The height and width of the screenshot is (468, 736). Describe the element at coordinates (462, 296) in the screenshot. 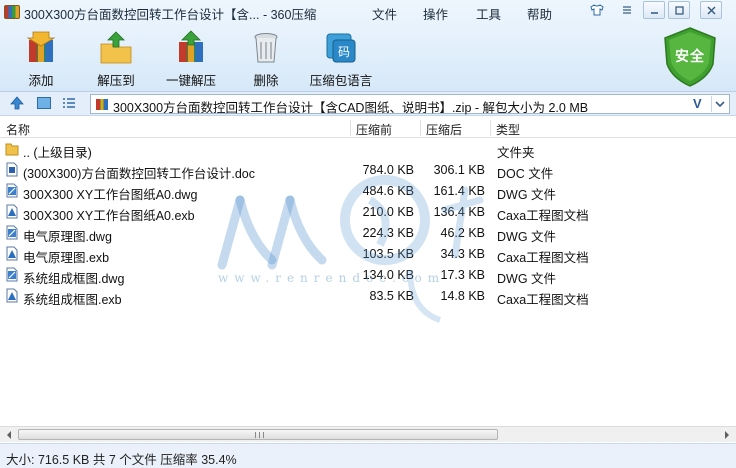

I see `file-packed-size: 14.8 KB` at that location.